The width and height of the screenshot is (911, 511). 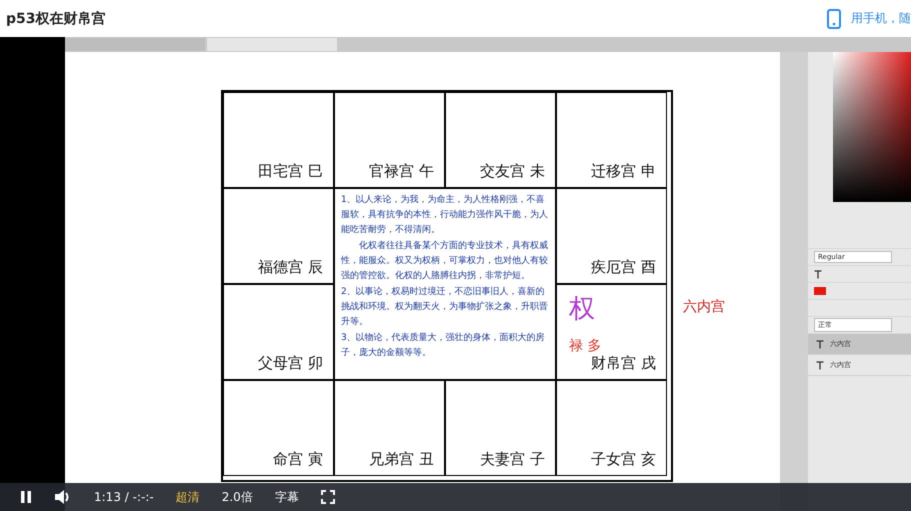 What do you see at coordinates (512, 459) in the screenshot?
I see `palace-label: 夫妻宫 子` at bounding box center [512, 459].